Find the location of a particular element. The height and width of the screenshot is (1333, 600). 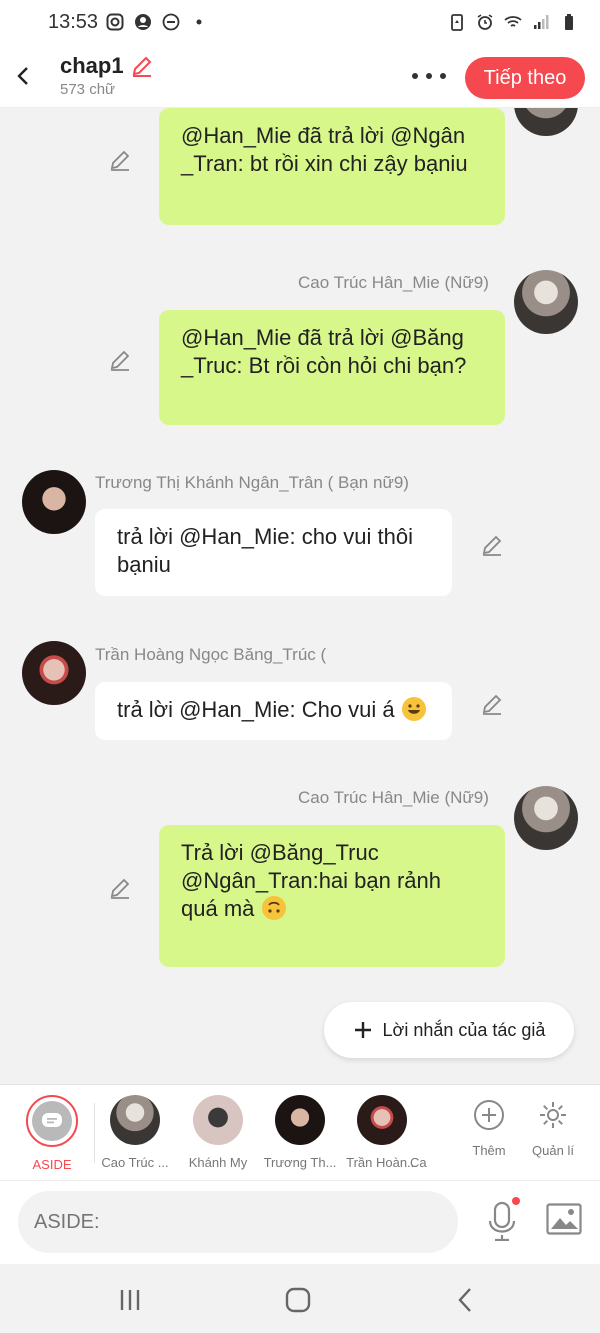

chapter-title: chap1 is located at coordinates (92, 65).